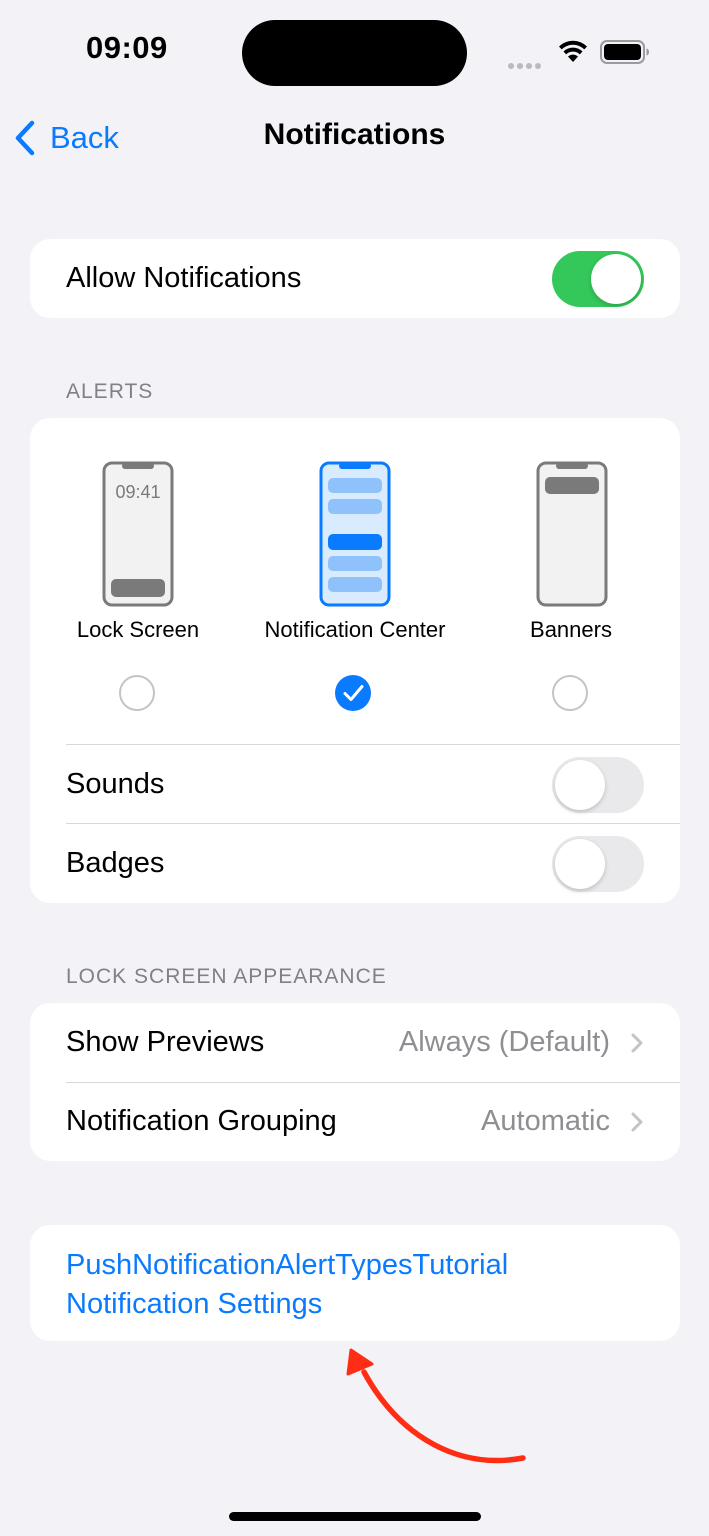  I want to click on cellular-signal-icon, so click(527, 62).